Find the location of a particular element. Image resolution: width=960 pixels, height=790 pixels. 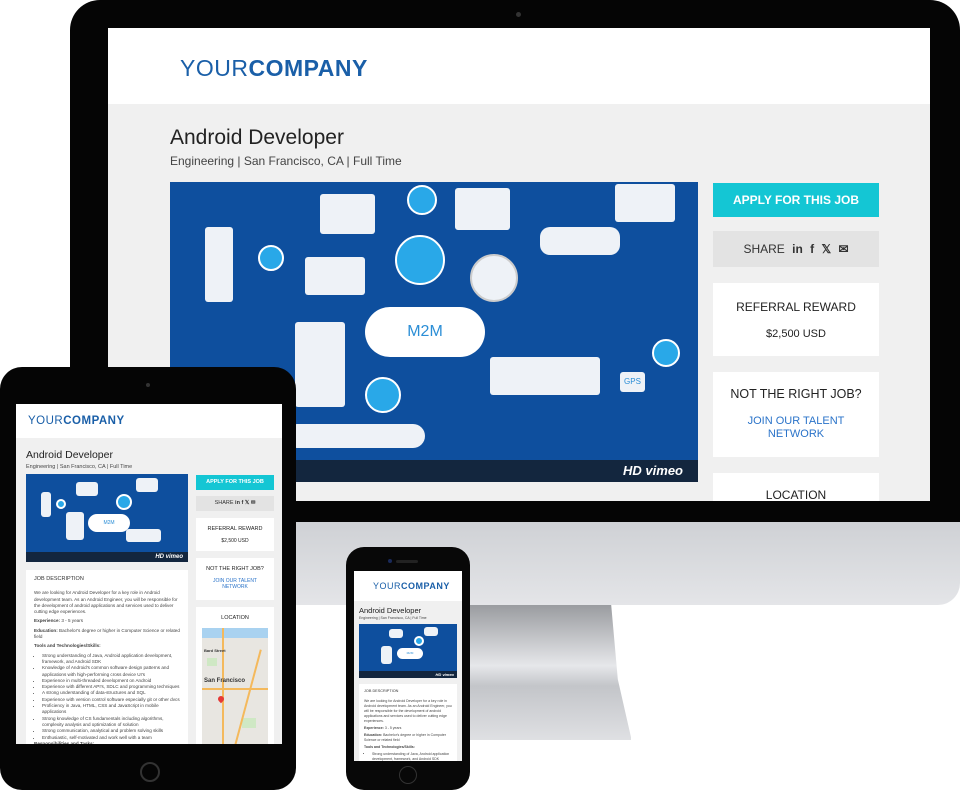

responsibilities-heading: Responsibilities and Tasks: is located at coordinates (64, 742).